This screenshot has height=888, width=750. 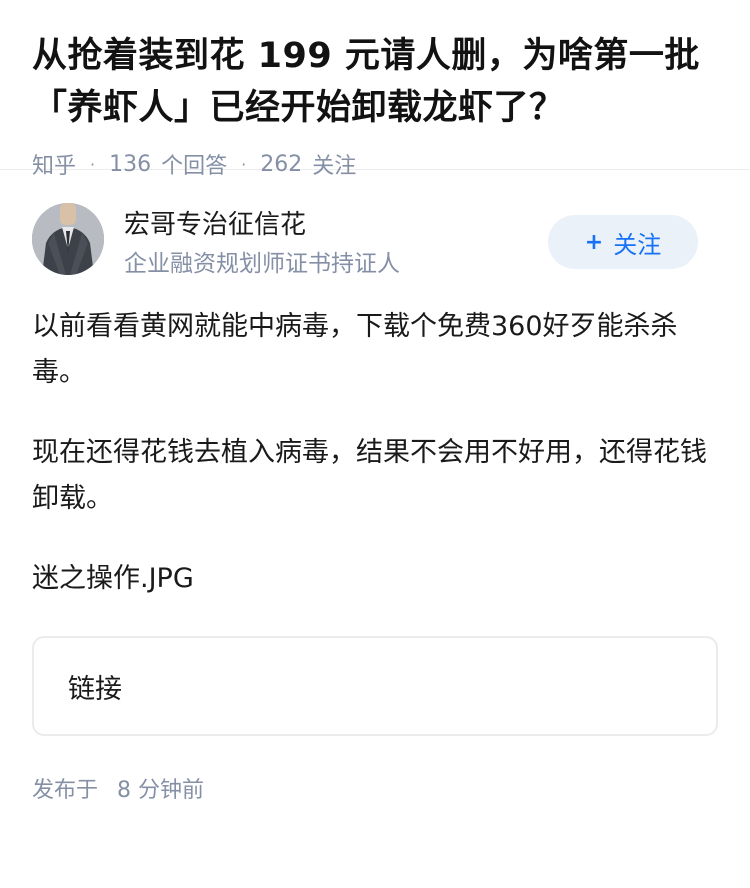 What do you see at coordinates (377, 82) in the screenshot?
I see `question-title: 从抢着装到花 199 元请人删，为啥第一批「养虾人」已经开始卸载龙虾了？` at bounding box center [377, 82].